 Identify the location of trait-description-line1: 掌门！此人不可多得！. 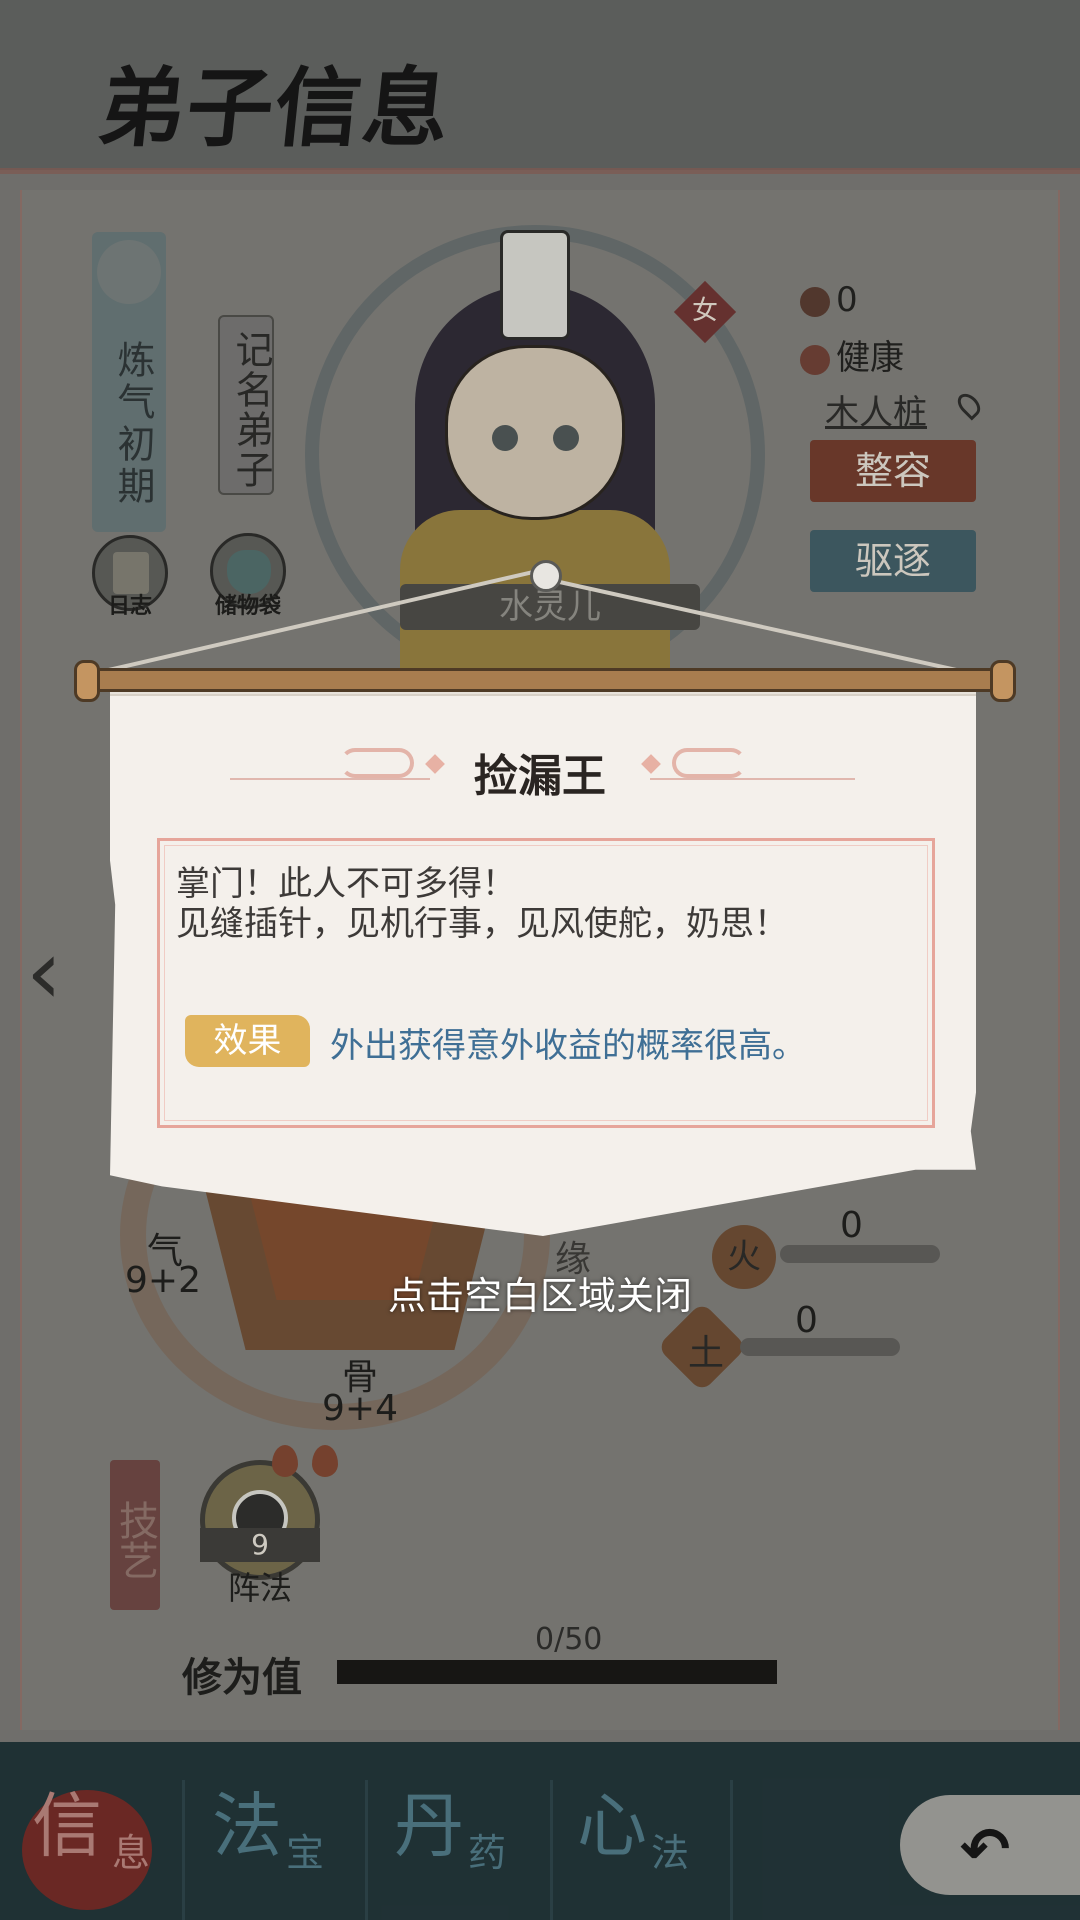
(346, 884).